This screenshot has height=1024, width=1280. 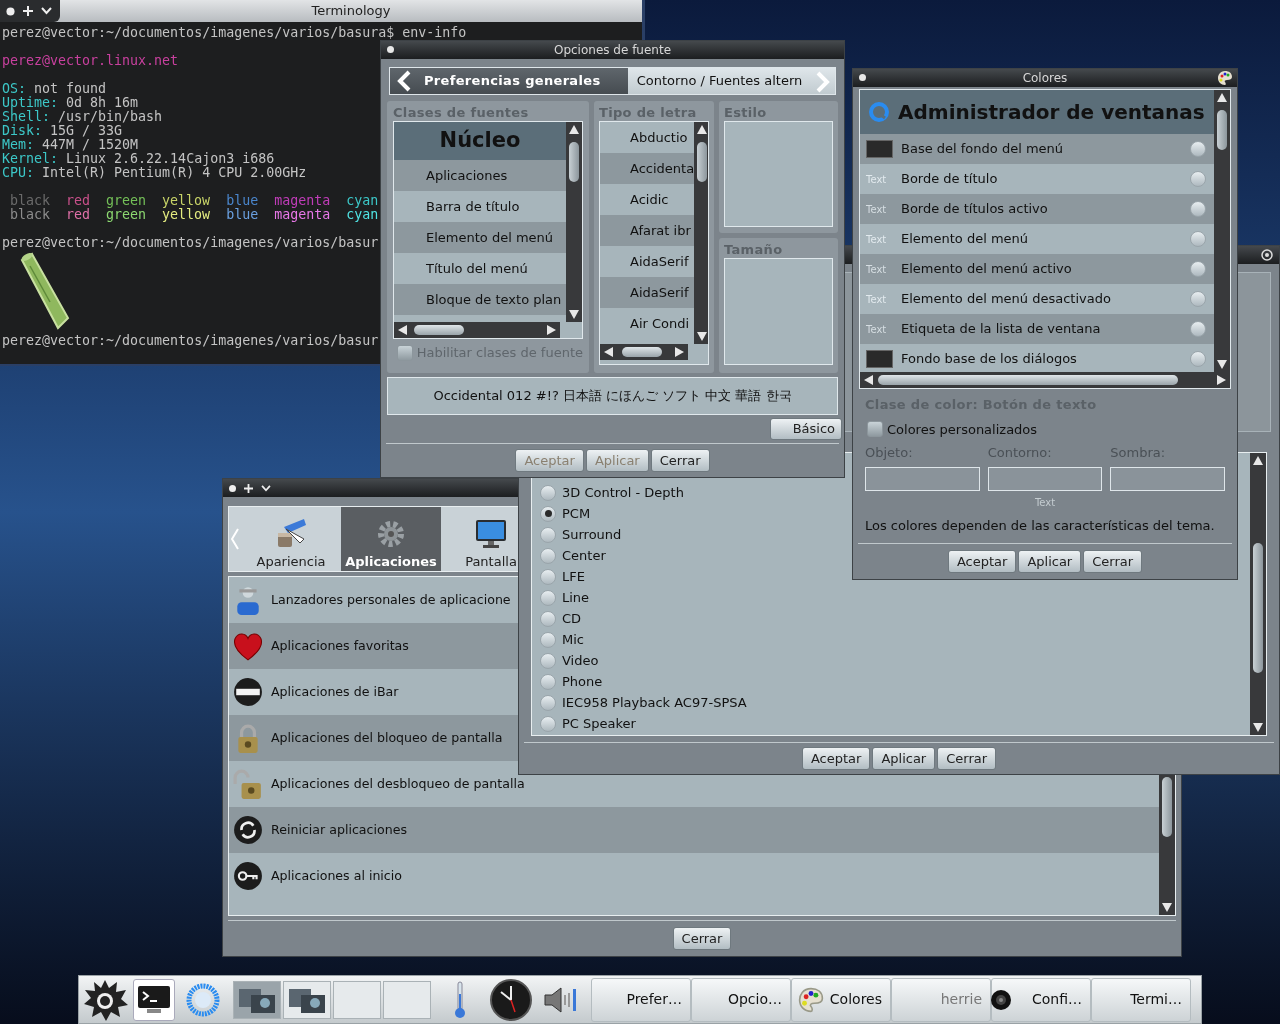 I want to click on volume-icon, so click(x=561, y=999).